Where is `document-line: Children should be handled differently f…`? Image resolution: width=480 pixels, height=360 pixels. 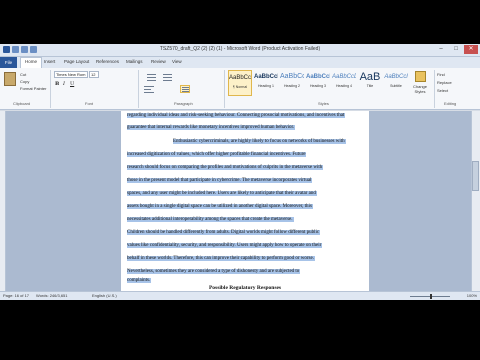
document-line: Children should be handled differently f… is located at coordinates (224, 232).